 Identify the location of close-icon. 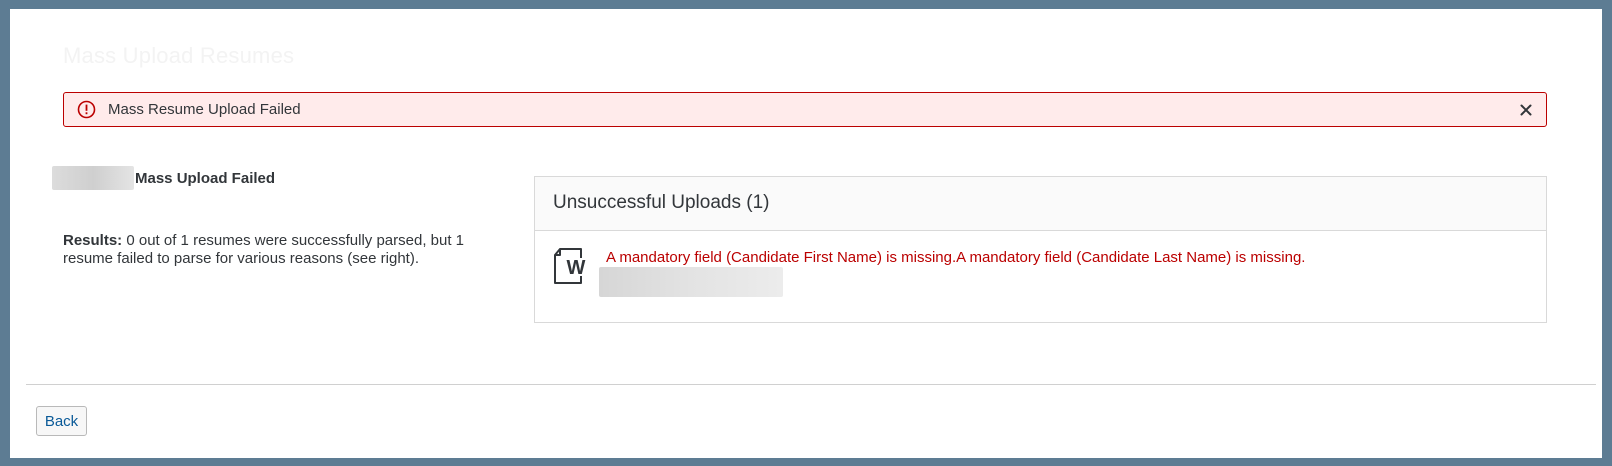
(1526, 110).